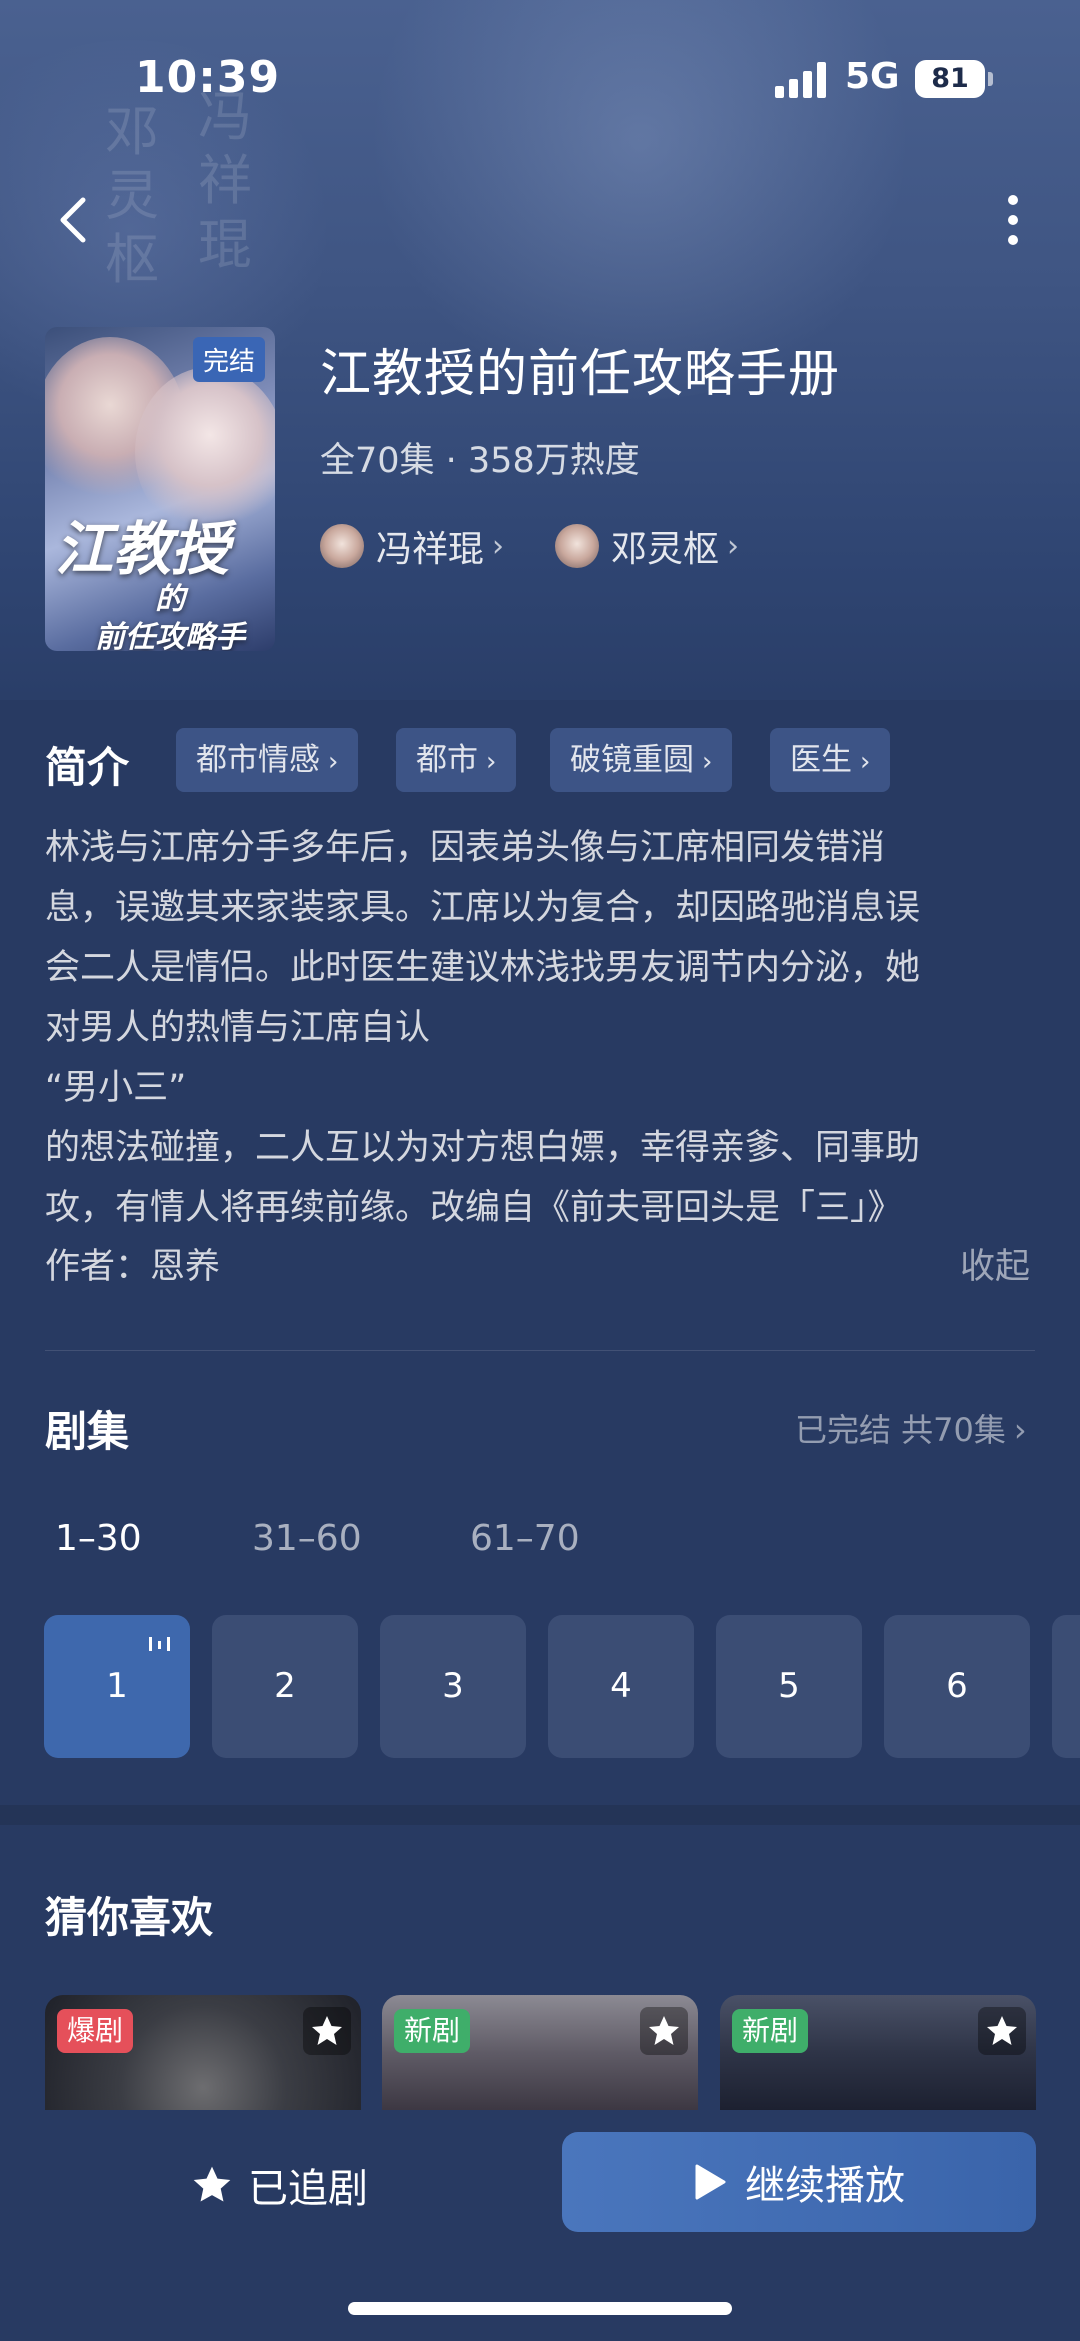  Describe the element at coordinates (1066, 1686) in the screenshot. I see `episode-button` at that location.